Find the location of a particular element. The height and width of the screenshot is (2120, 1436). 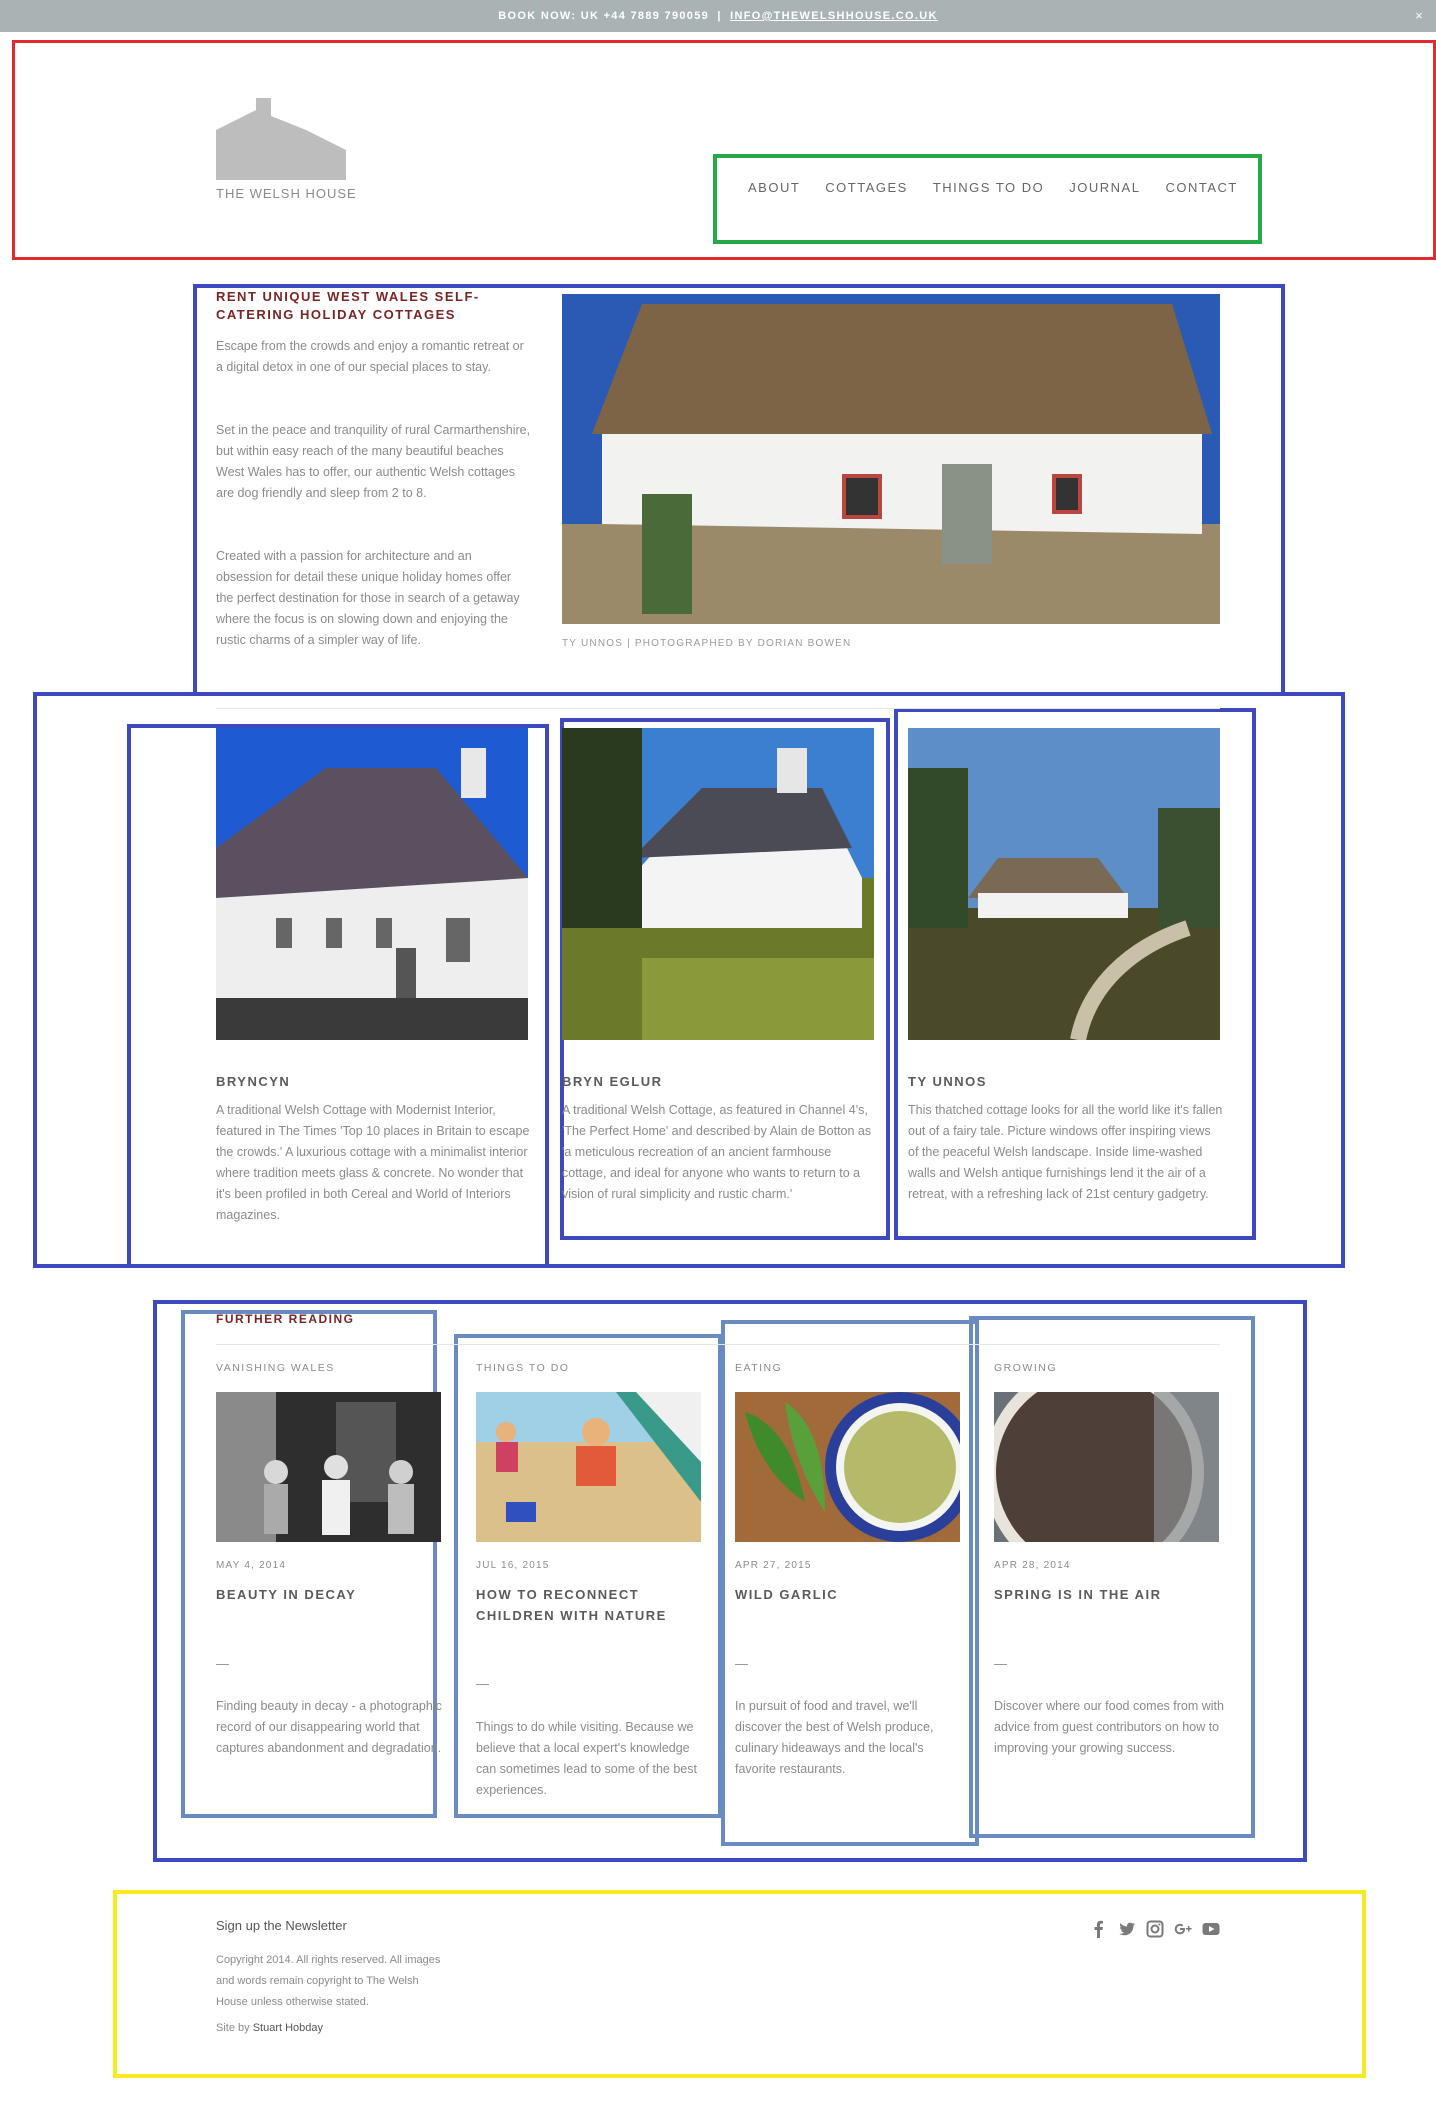

site-credit-prefix: Site by is located at coordinates (233, 2028).